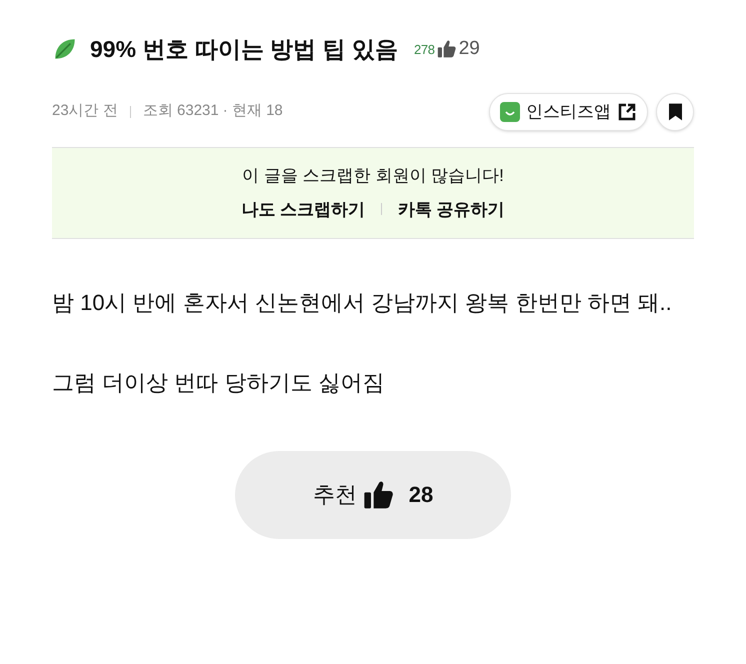 This screenshot has height=664, width=746. What do you see at coordinates (303, 209) in the screenshot?
I see `scrap-action-link: 나도 스크랩하기` at bounding box center [303, 209].